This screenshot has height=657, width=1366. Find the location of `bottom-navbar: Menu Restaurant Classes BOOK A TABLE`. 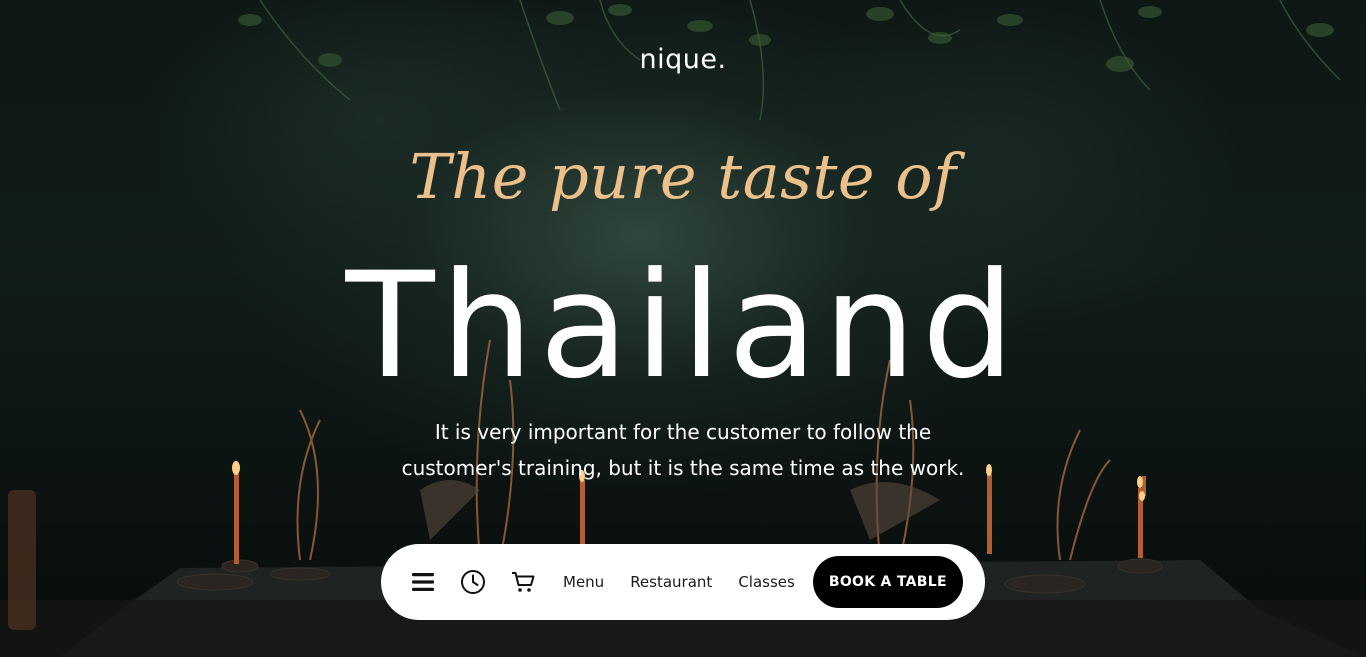

bottom-navbar: Menu Restaurant Classes BOOK A TABLE is located at coordinates (683, 582).